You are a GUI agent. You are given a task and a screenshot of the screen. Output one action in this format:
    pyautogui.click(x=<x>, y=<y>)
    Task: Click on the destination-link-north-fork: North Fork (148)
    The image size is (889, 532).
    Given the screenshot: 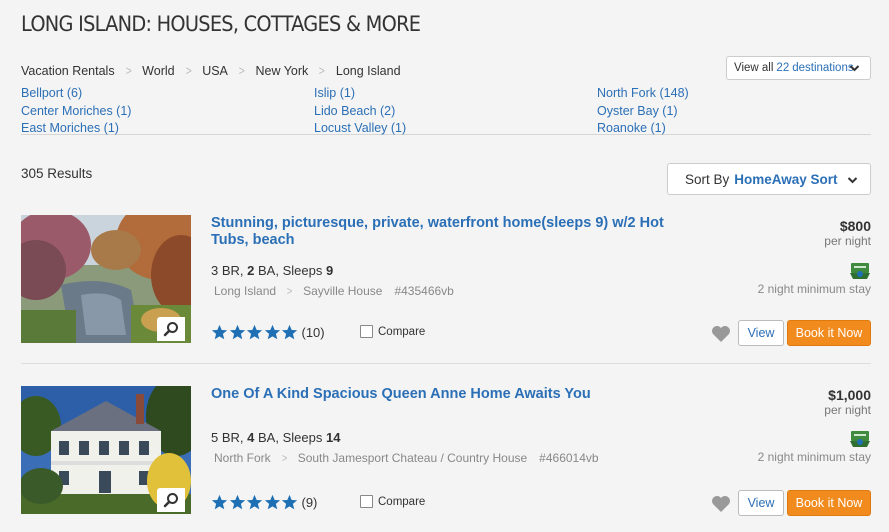 What is the action you would take?
    pyautogui.click(x=643, y=94)
    